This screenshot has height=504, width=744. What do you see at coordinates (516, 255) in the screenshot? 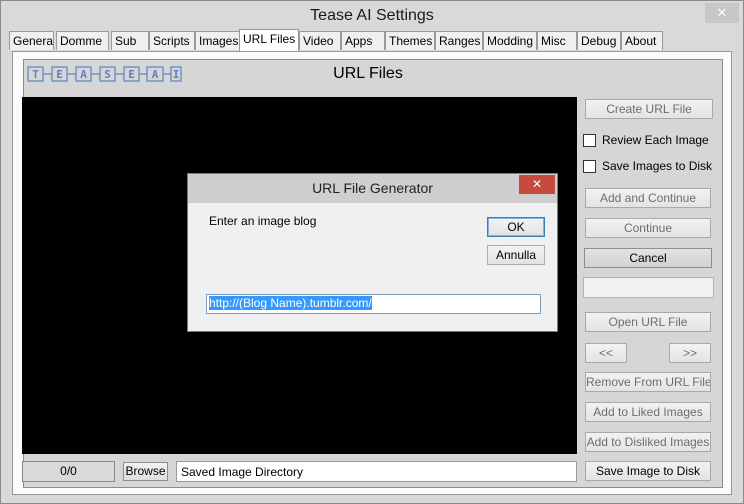
I see `annulla-button: Annulla` at bounding box center [516, 255].